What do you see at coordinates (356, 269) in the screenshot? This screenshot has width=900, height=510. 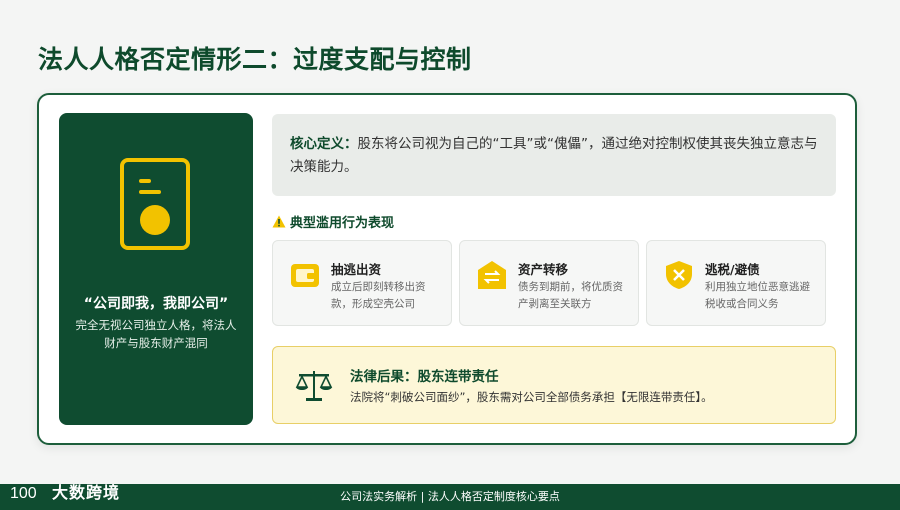 I see `behavior-title: 抽逃出资` at bounding box center [356, 269].